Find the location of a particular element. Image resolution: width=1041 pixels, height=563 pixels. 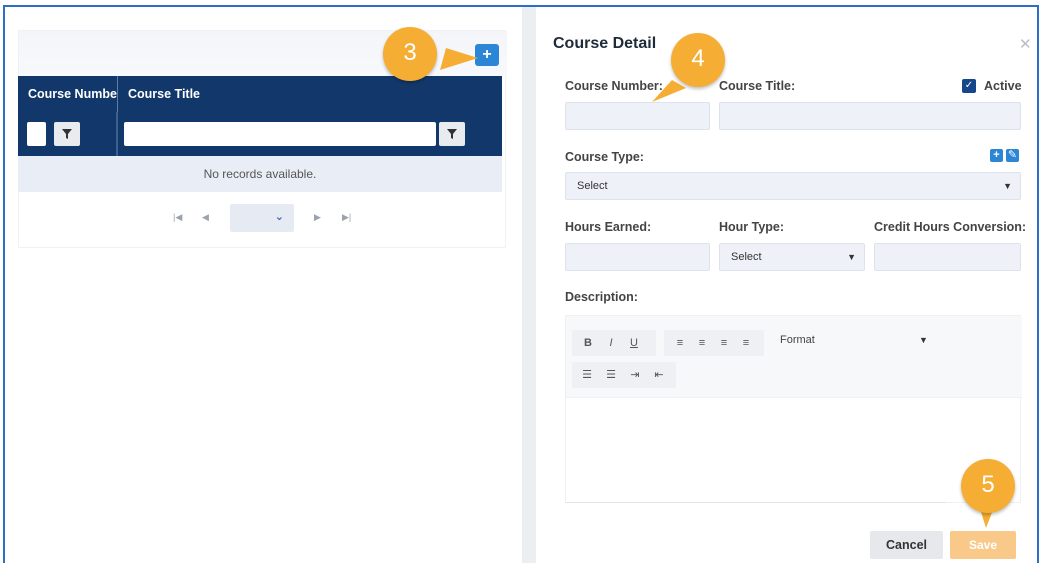

callout-4: 4 is located at coordinates (698, 60).